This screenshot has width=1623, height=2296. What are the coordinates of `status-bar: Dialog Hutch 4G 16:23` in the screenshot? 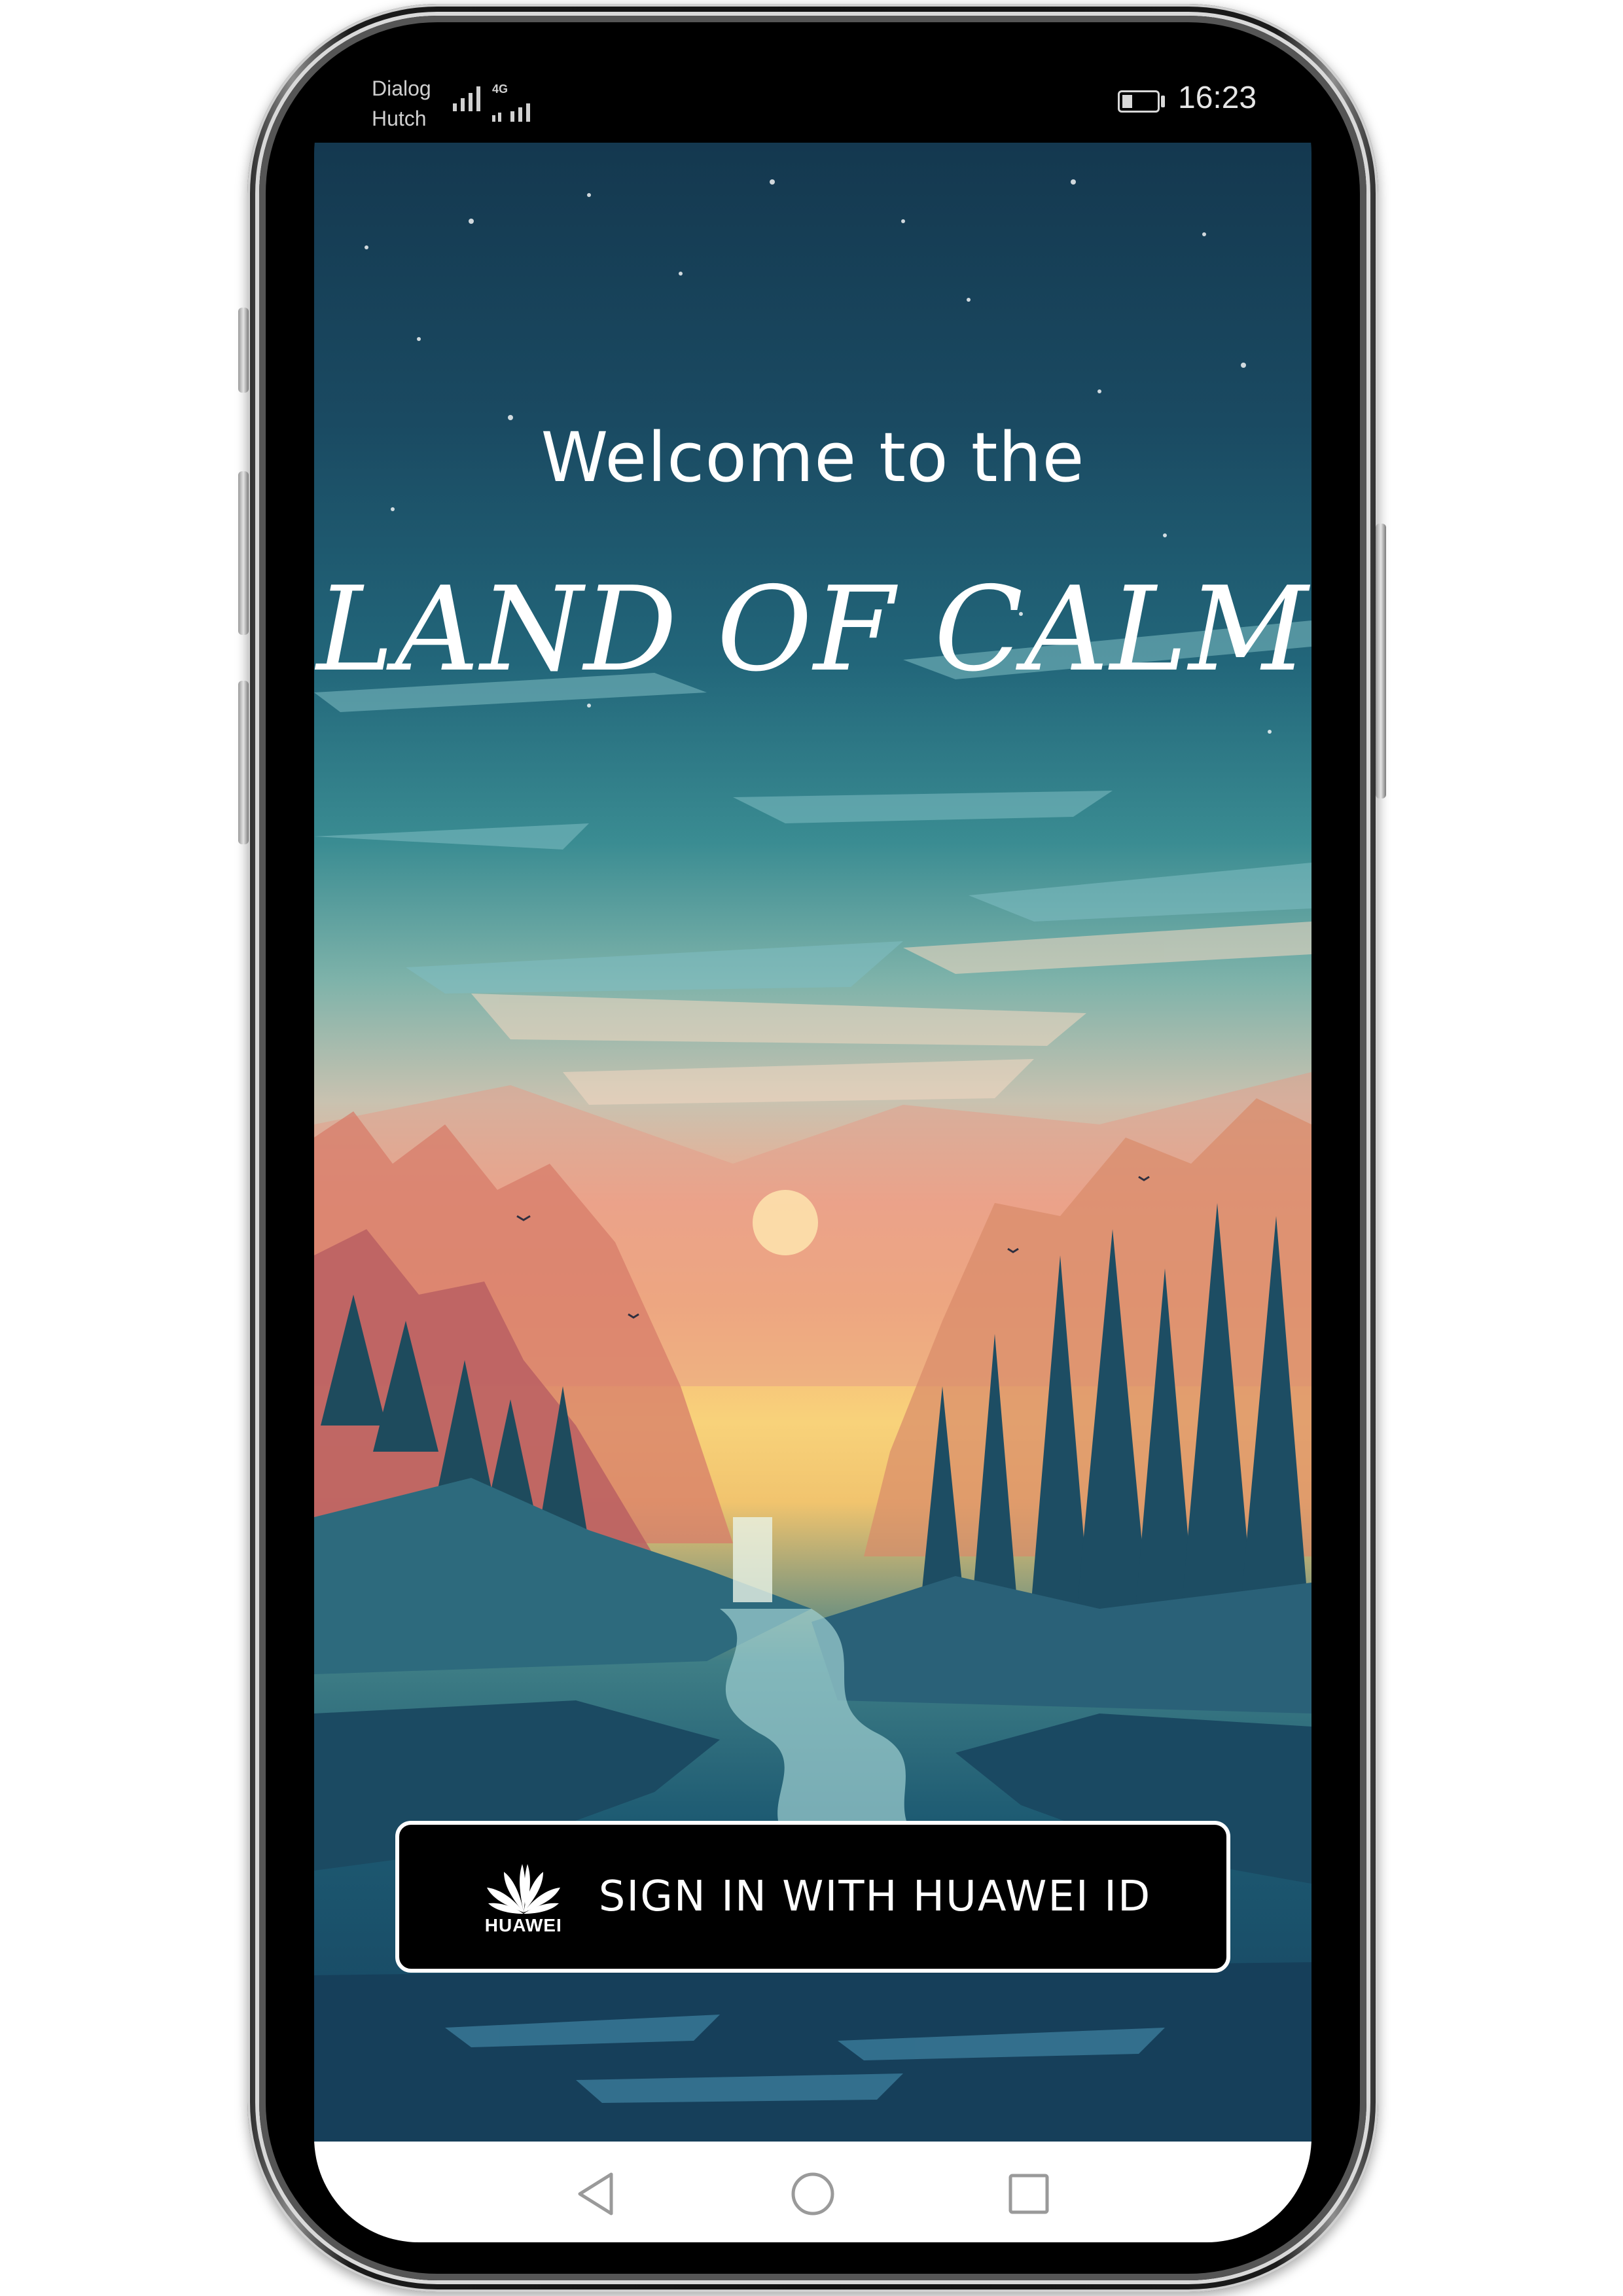 It's located at (813, 96).